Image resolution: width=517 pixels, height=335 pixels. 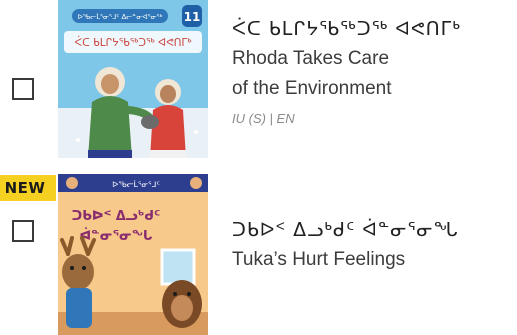 What do you see at coordinates (311, 58) in the screenshot?
I see `book-title-english-line: Rhoda Takes Care` at bounding box center [311, 58].